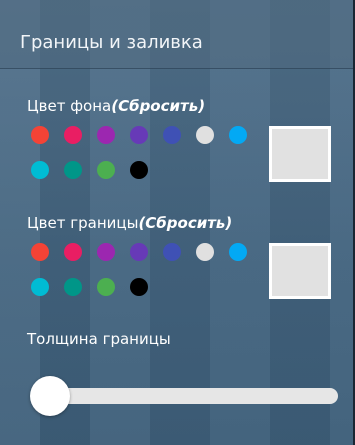 This screenshot has height=445, width=355. What do you see at coordinates (106, 170) in the screenshot?
I see `background-color-swatch-green` at bounding box center [106, 170].